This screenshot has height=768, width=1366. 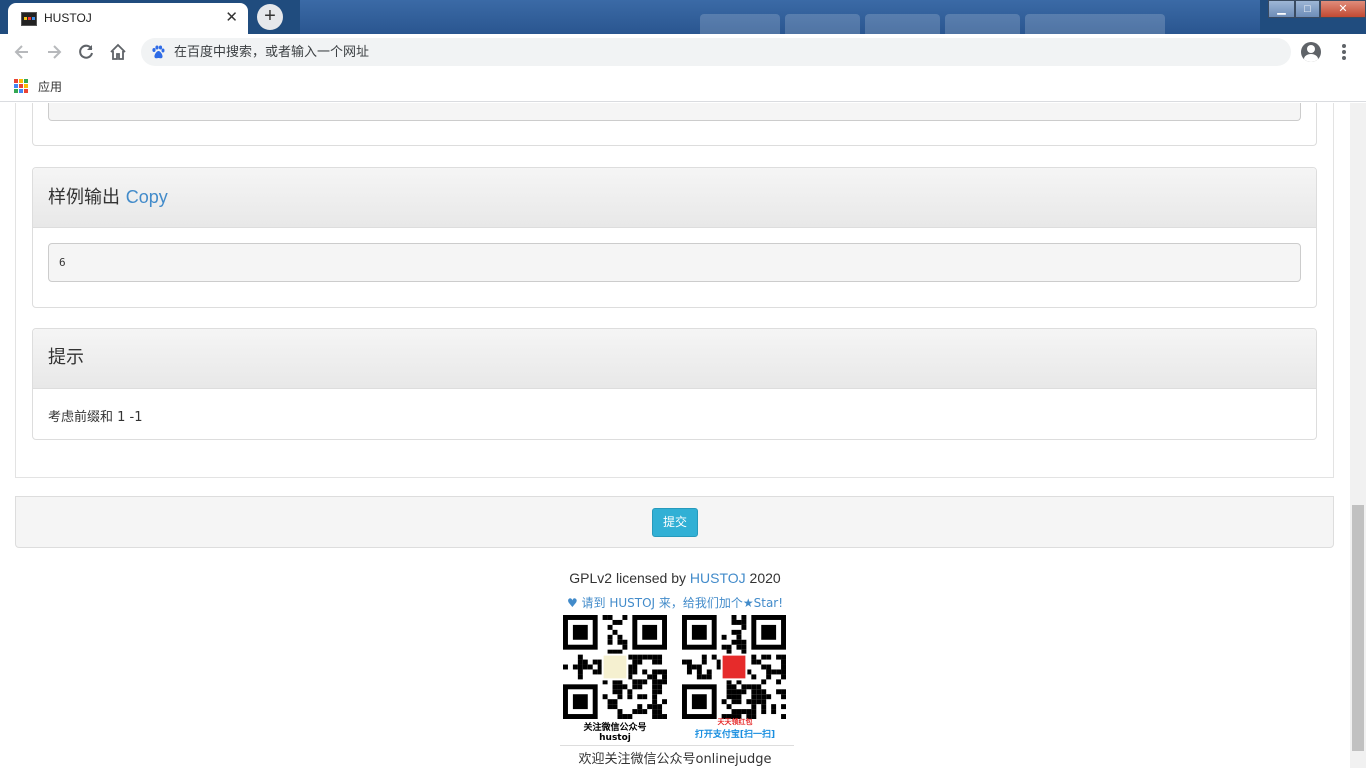 What do you see at coordinates (677, 745) in the screenshot?
I see `footer-divider` at bounding box center [677, 745].